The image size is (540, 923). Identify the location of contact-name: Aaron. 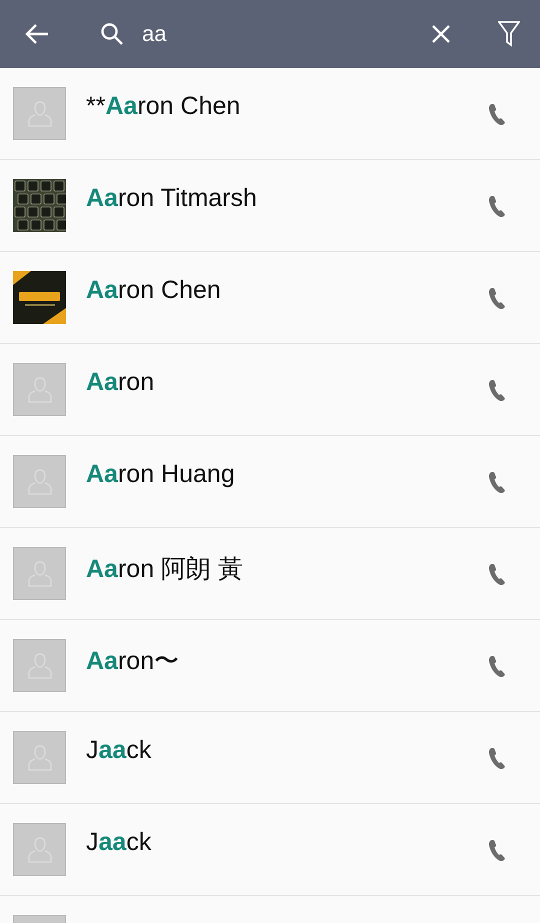
(284, 382).